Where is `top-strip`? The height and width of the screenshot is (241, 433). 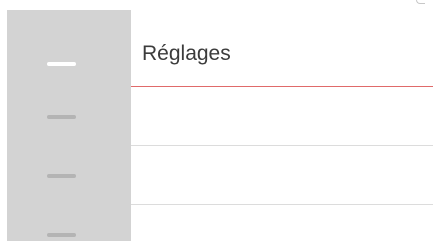
top-strip is located at coordinates (216, 5).